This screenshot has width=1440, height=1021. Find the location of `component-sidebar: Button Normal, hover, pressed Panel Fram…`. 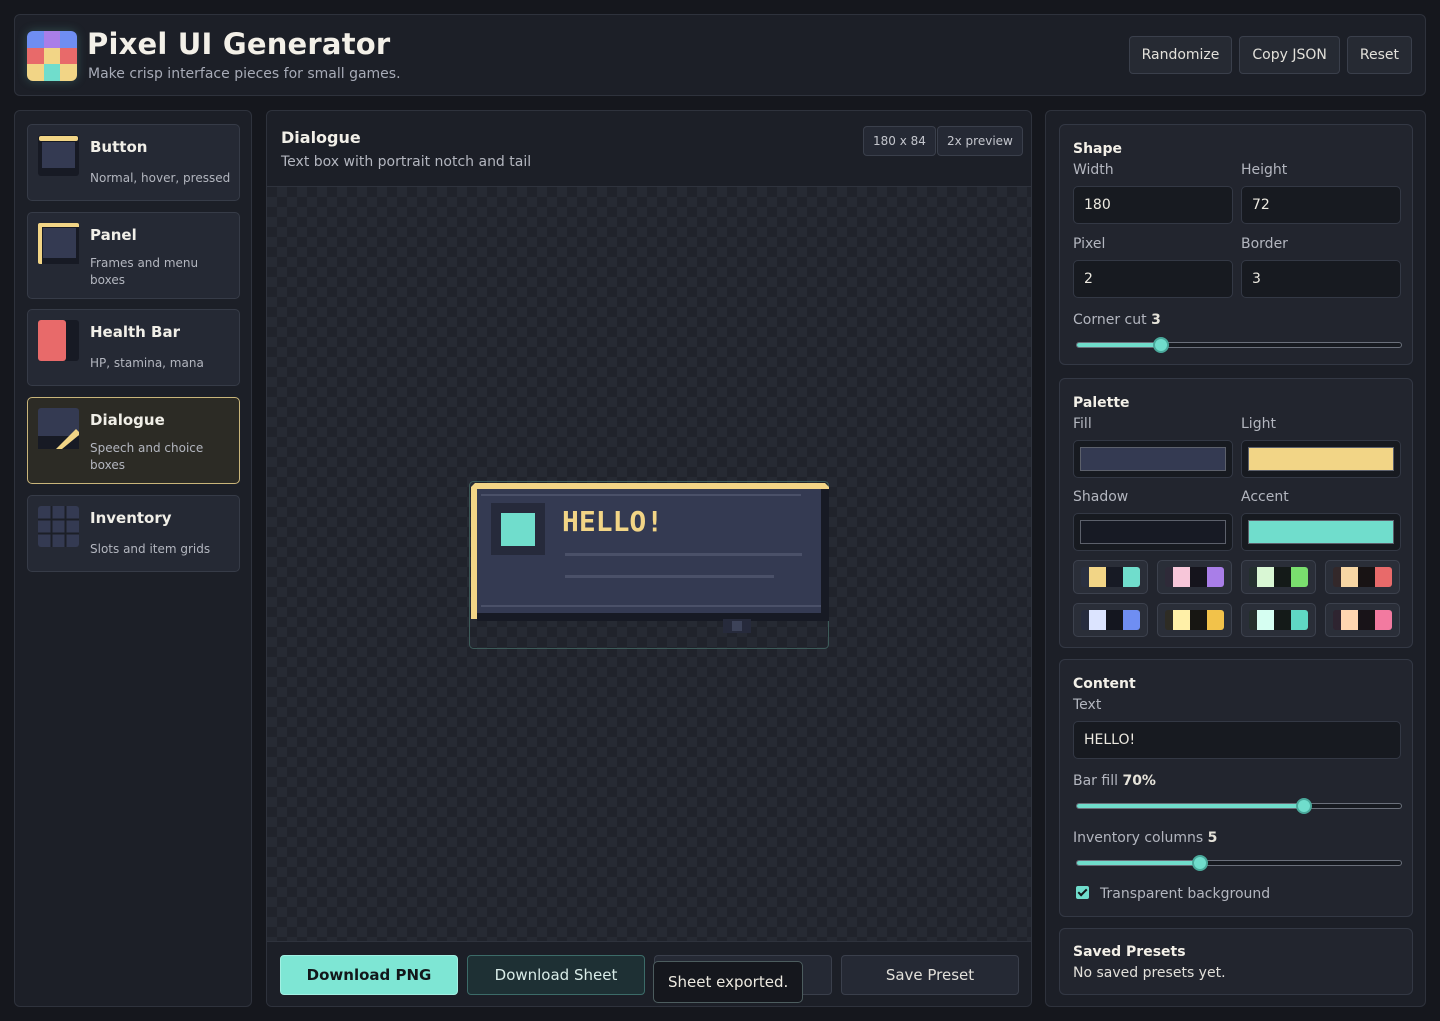

component-sidebar: Button Normal, hover, pressed Panel Fram… is located at coordinates (133, 558).